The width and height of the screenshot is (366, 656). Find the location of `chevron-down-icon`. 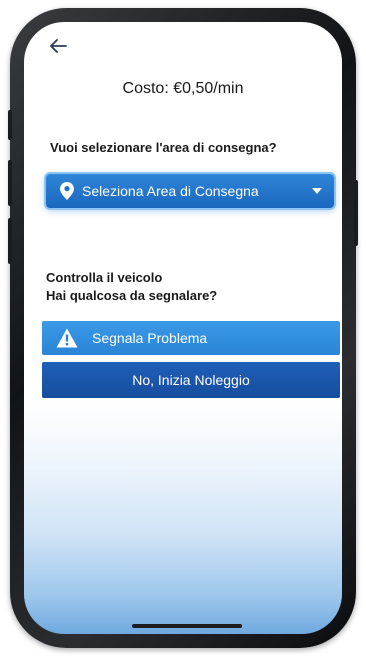

chevron-down-icon is located at coordinates (317, 191).